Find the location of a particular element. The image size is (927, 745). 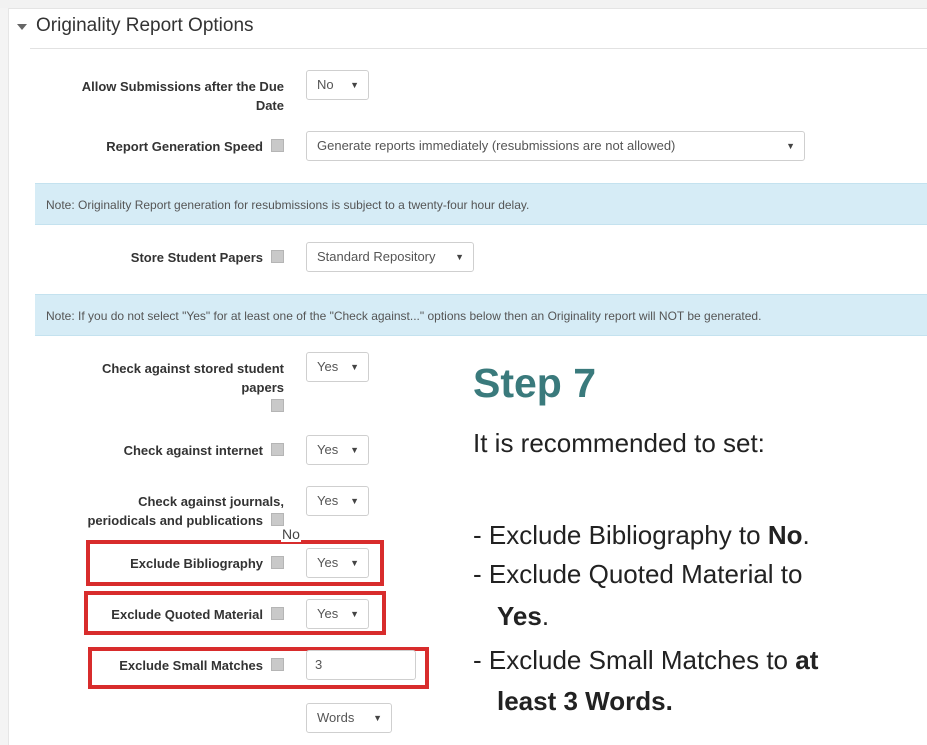

check-journals-select: Yes ▼ is located at coordinates (337, 501).